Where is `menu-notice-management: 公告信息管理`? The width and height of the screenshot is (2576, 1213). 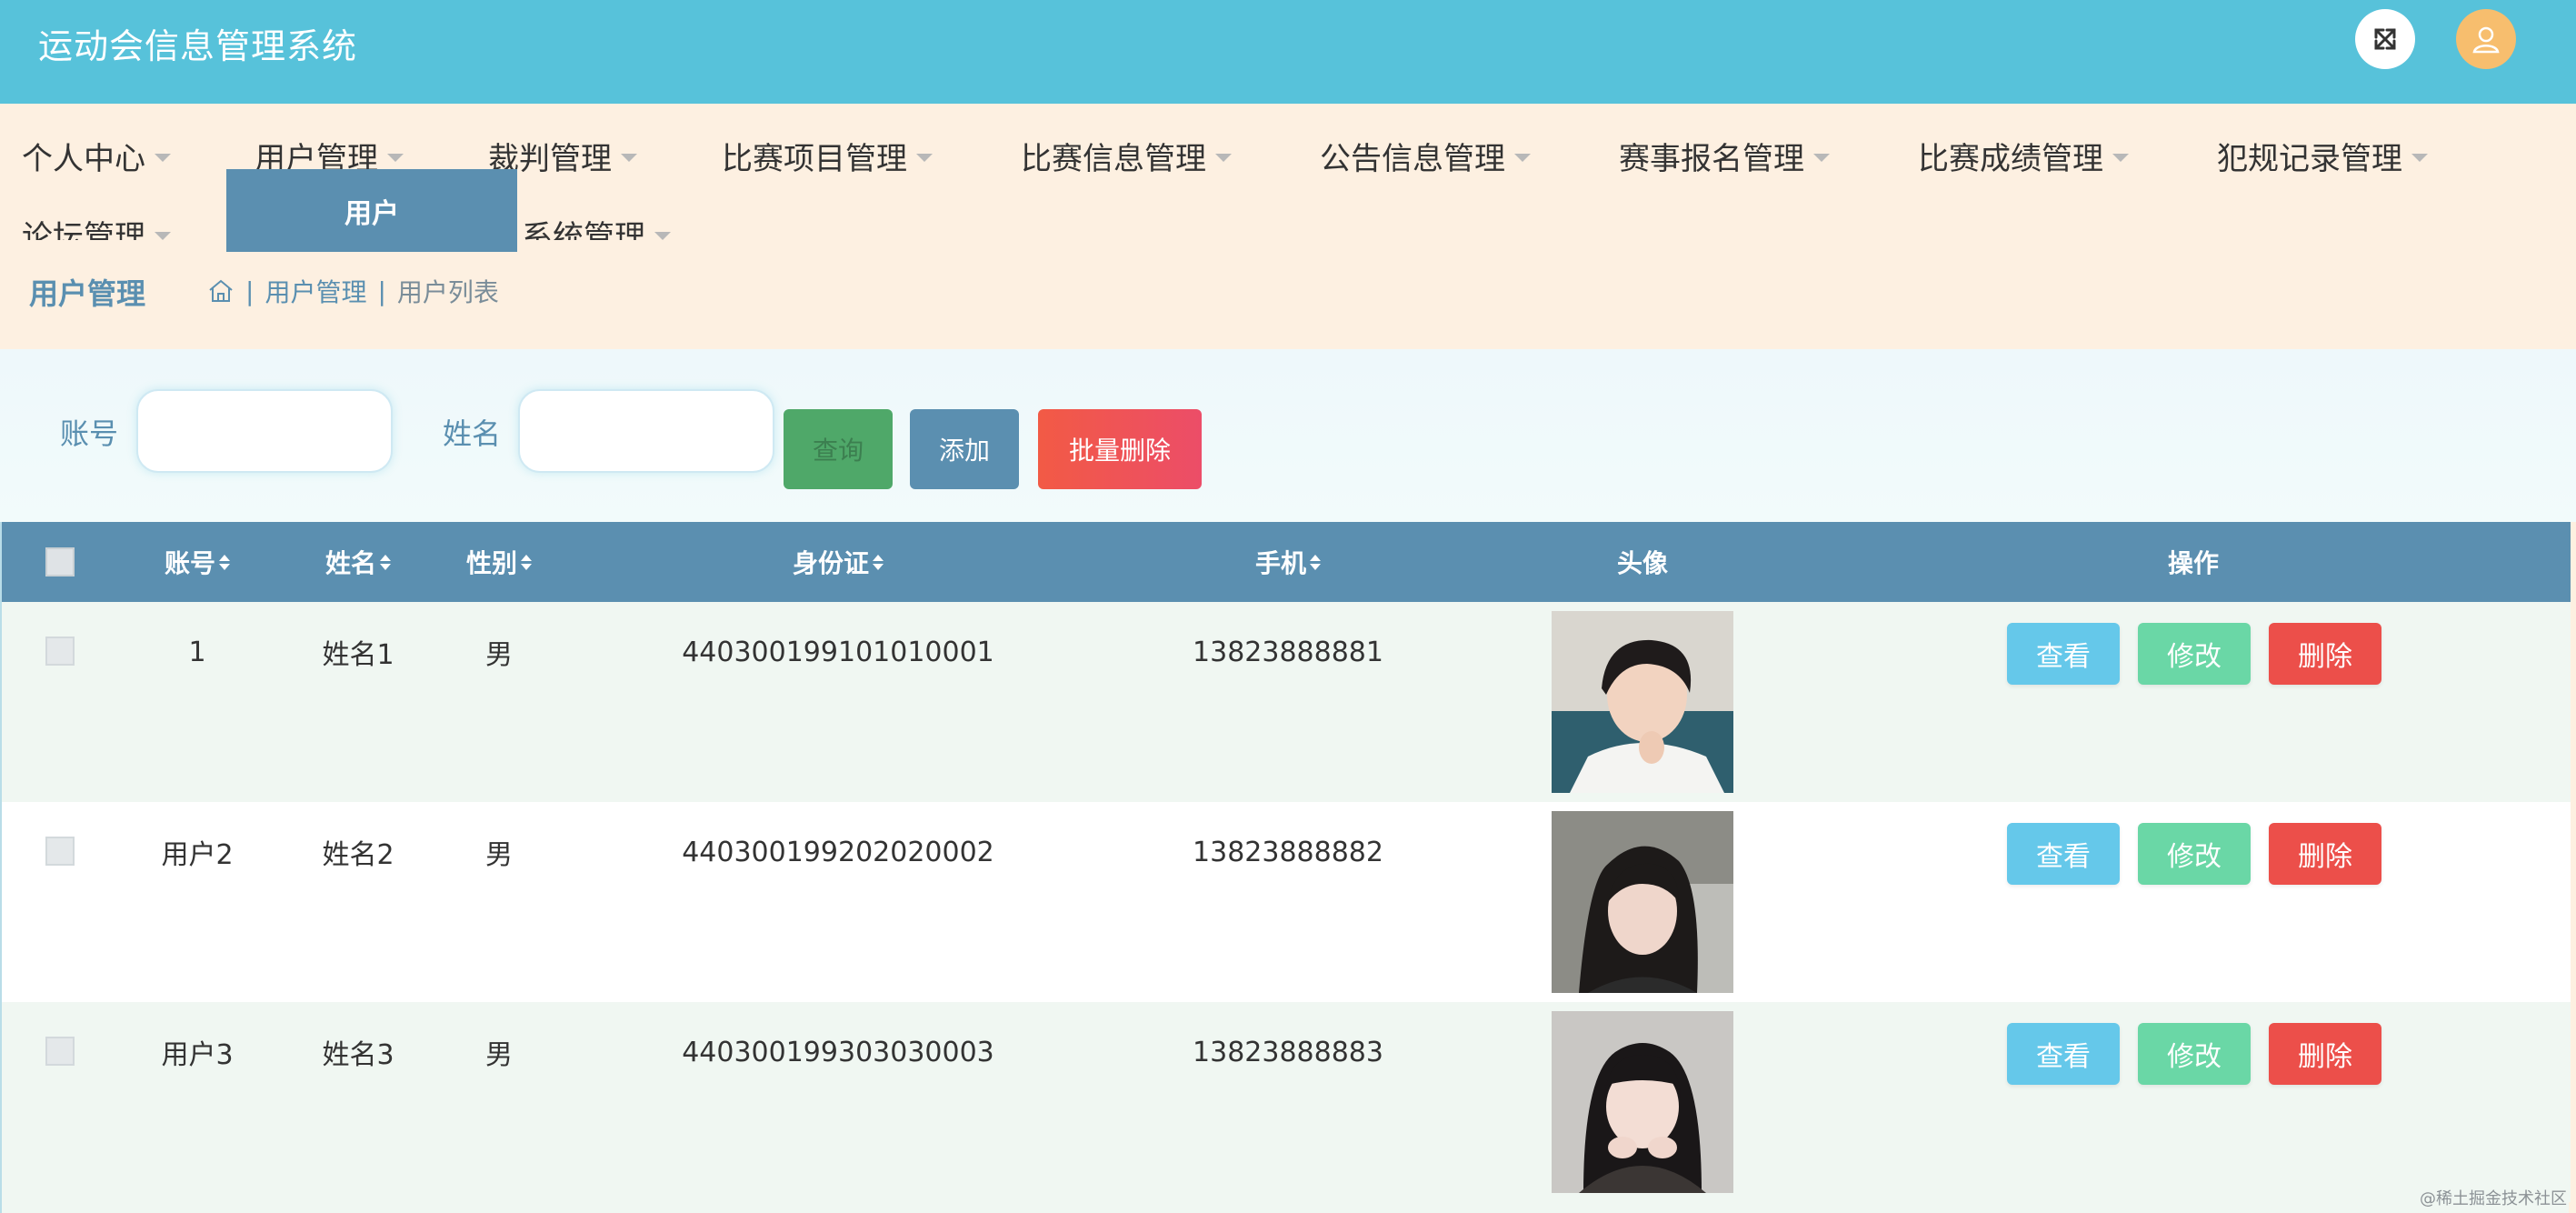
menu-notice-management: 公告信息管理 is located at coordinates (1425, 155).